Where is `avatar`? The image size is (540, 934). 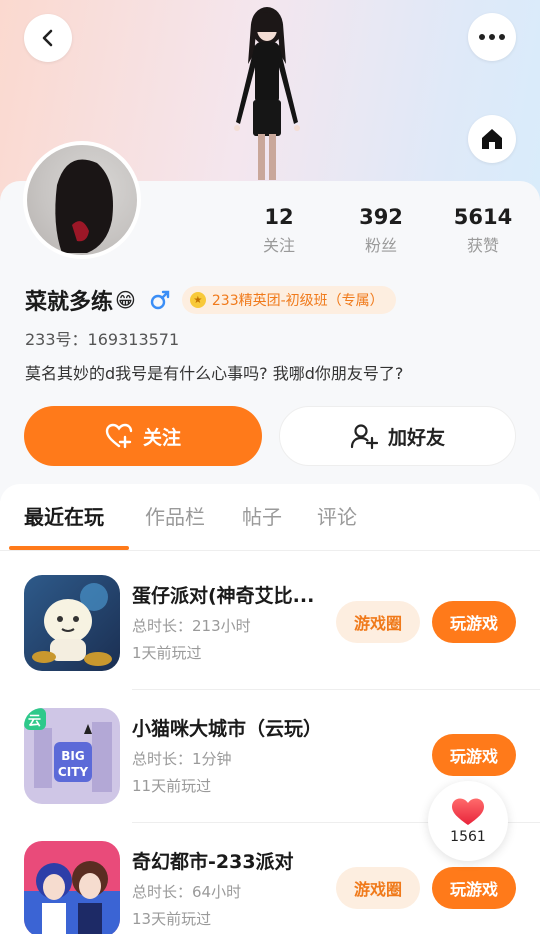 avatar is located at coordinates (82, 200).